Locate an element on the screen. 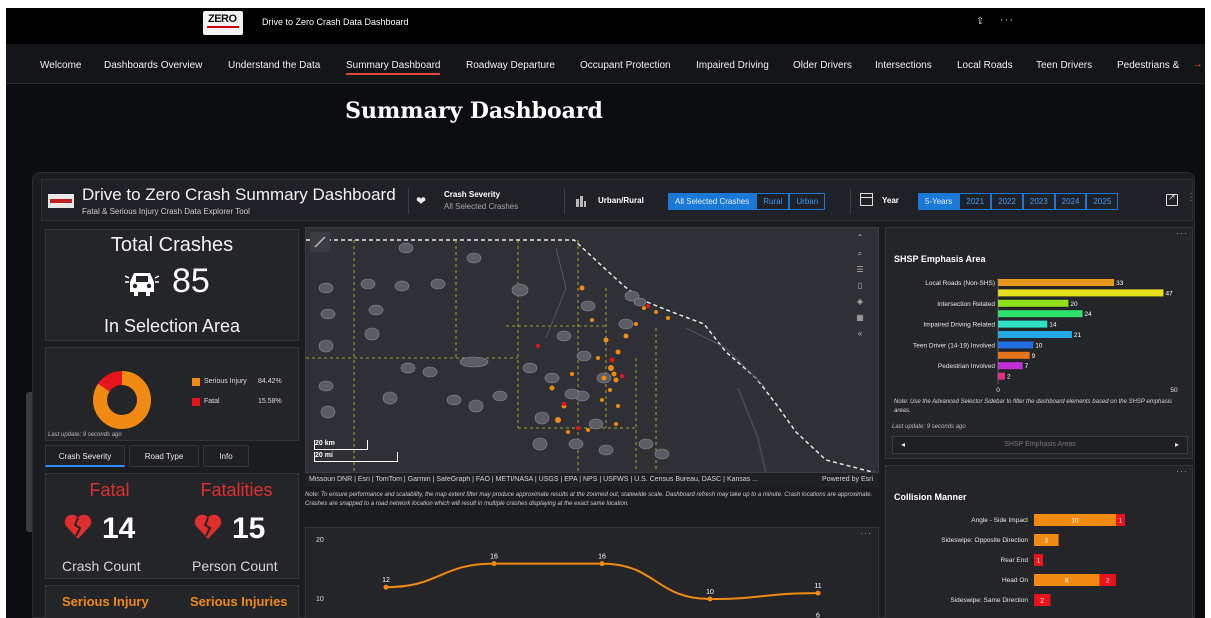 The image size is (1211, 618). line-point-label: 16 is located at coordinates (494, 557).